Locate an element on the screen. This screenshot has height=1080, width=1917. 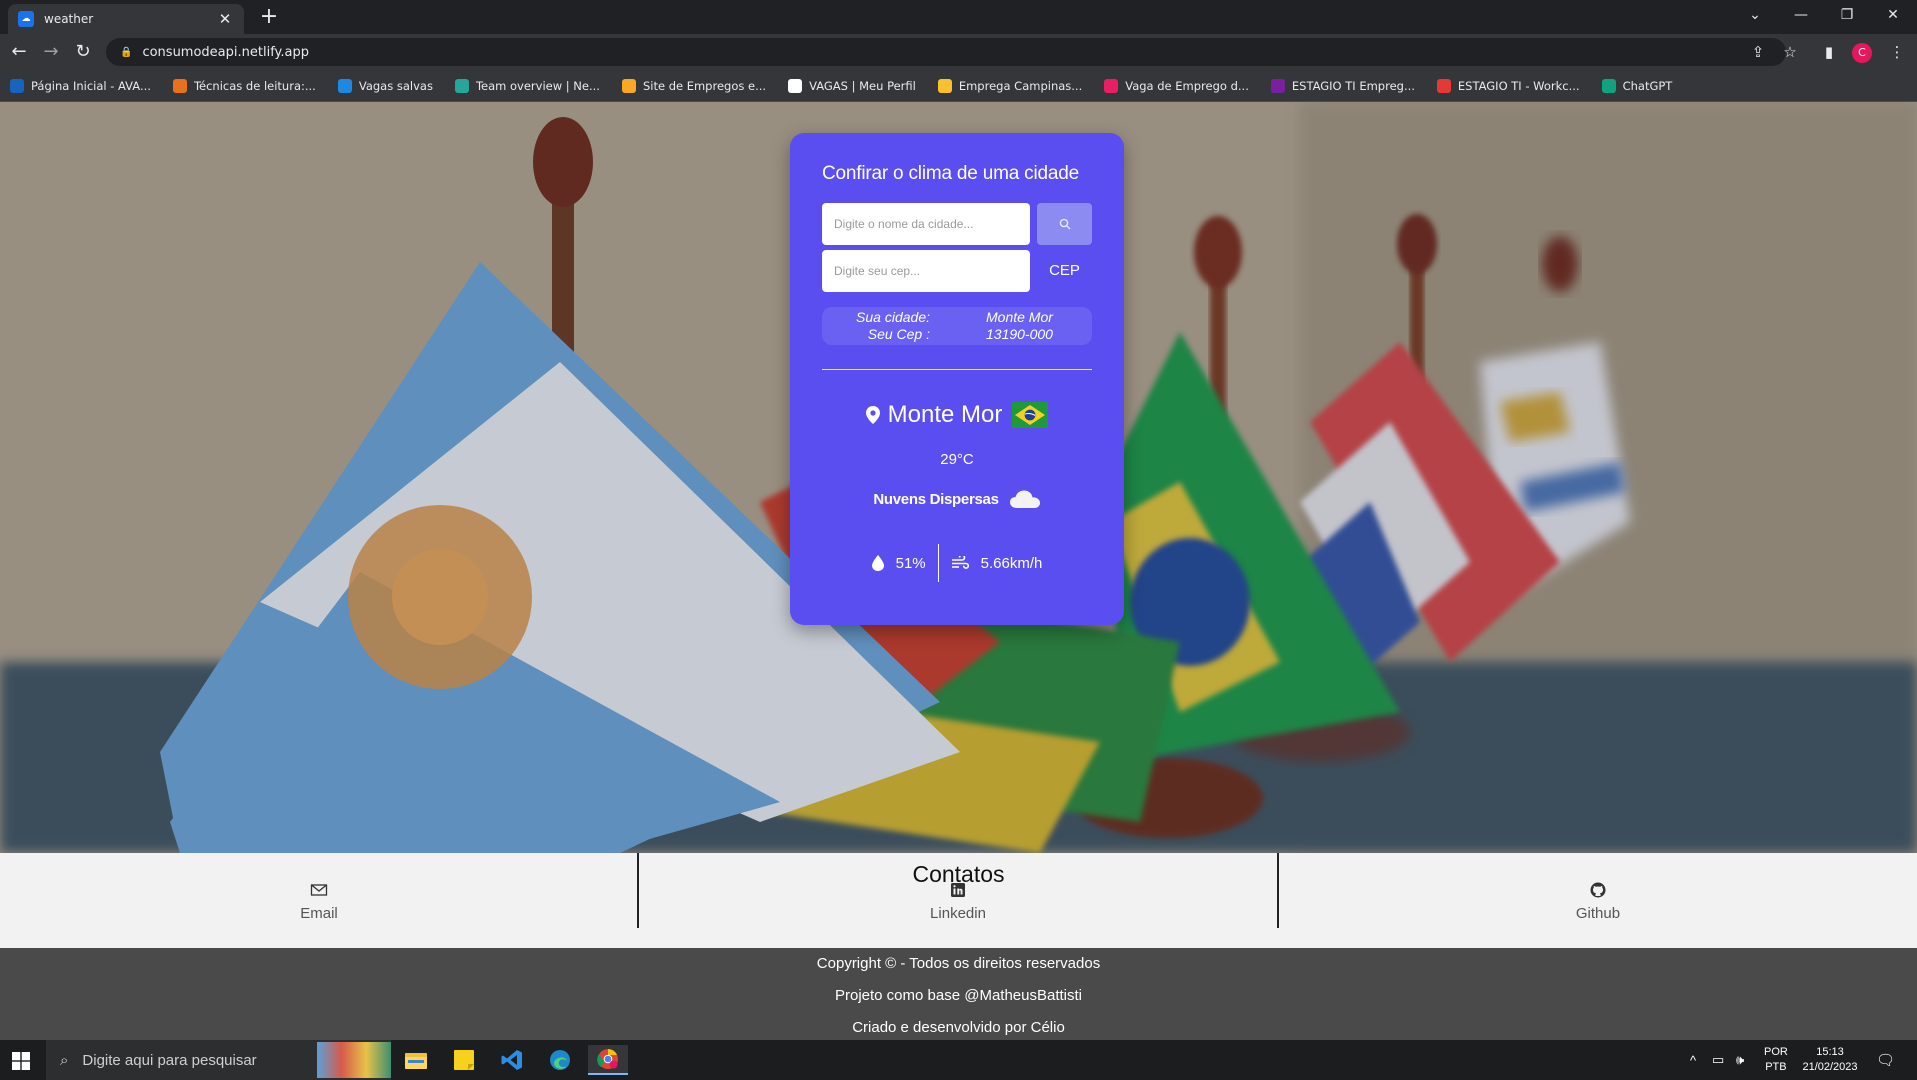
language-indicator: POR PTB is located at coordinates (1776, 1060).